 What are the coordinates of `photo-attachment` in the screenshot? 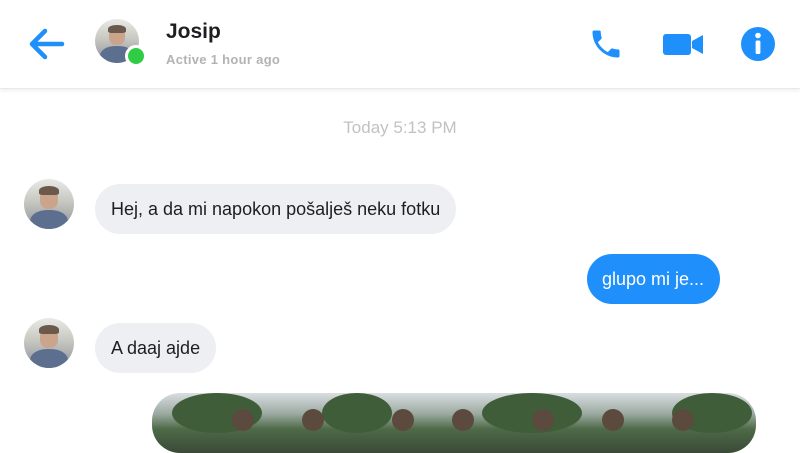 It's located at (454, 423).